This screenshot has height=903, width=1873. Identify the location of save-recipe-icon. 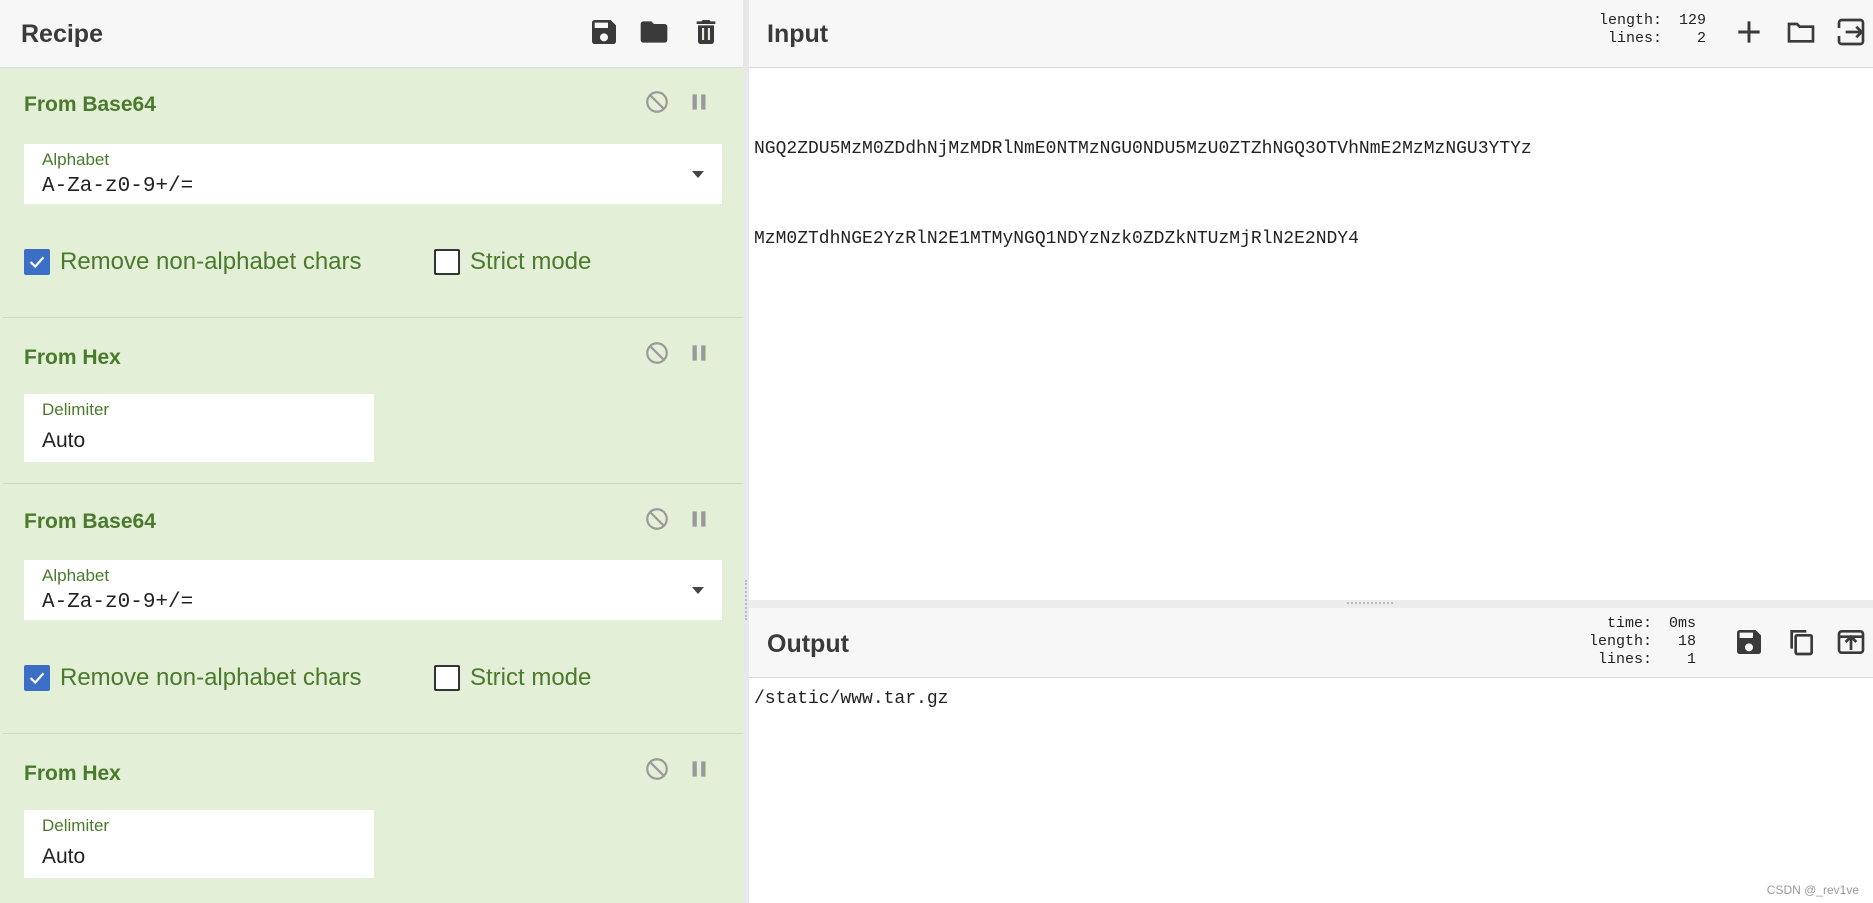
(604, 32).